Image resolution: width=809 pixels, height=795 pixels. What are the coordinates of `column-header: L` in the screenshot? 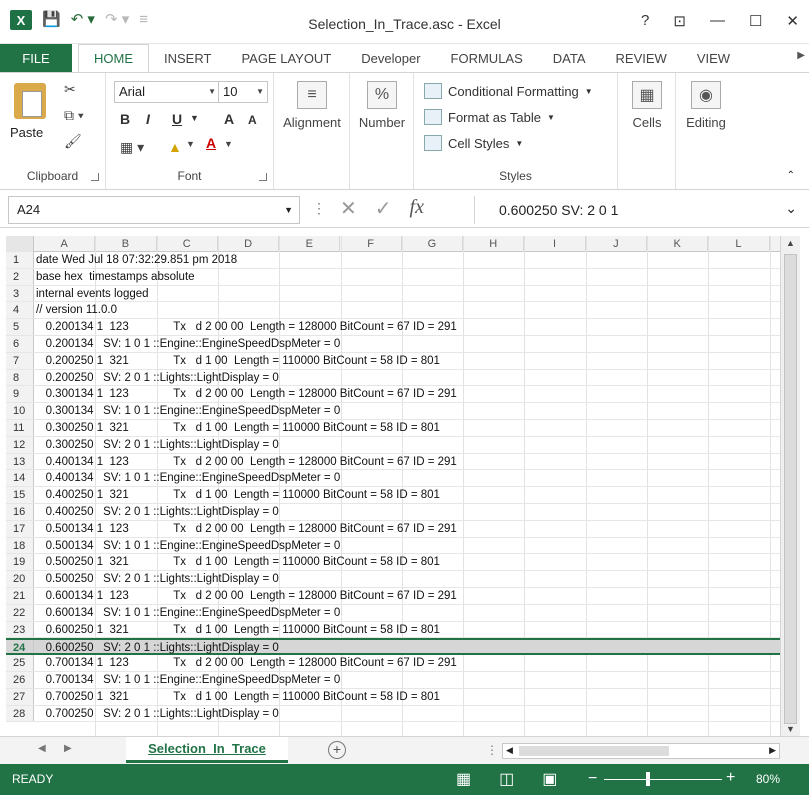 It's located at (739, 244).